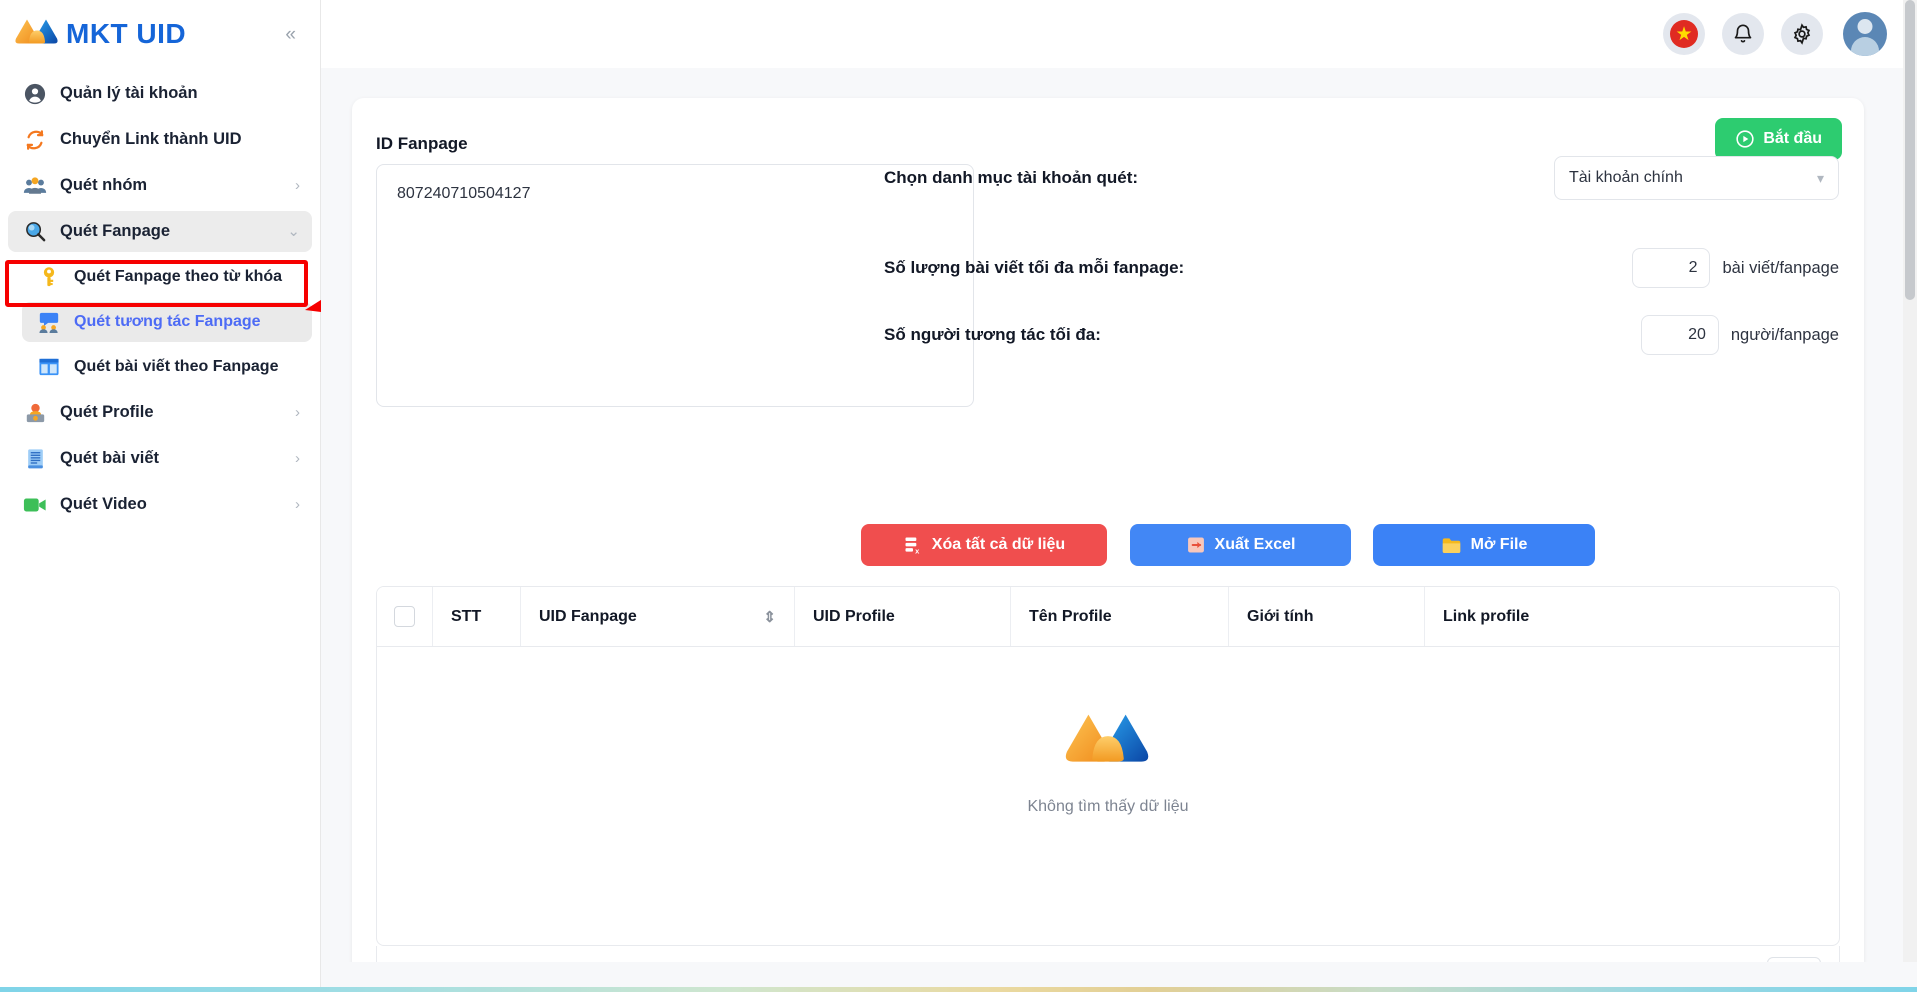 The image size is (1917, 992). I want to click on folder-icon, so click(1451, 545).